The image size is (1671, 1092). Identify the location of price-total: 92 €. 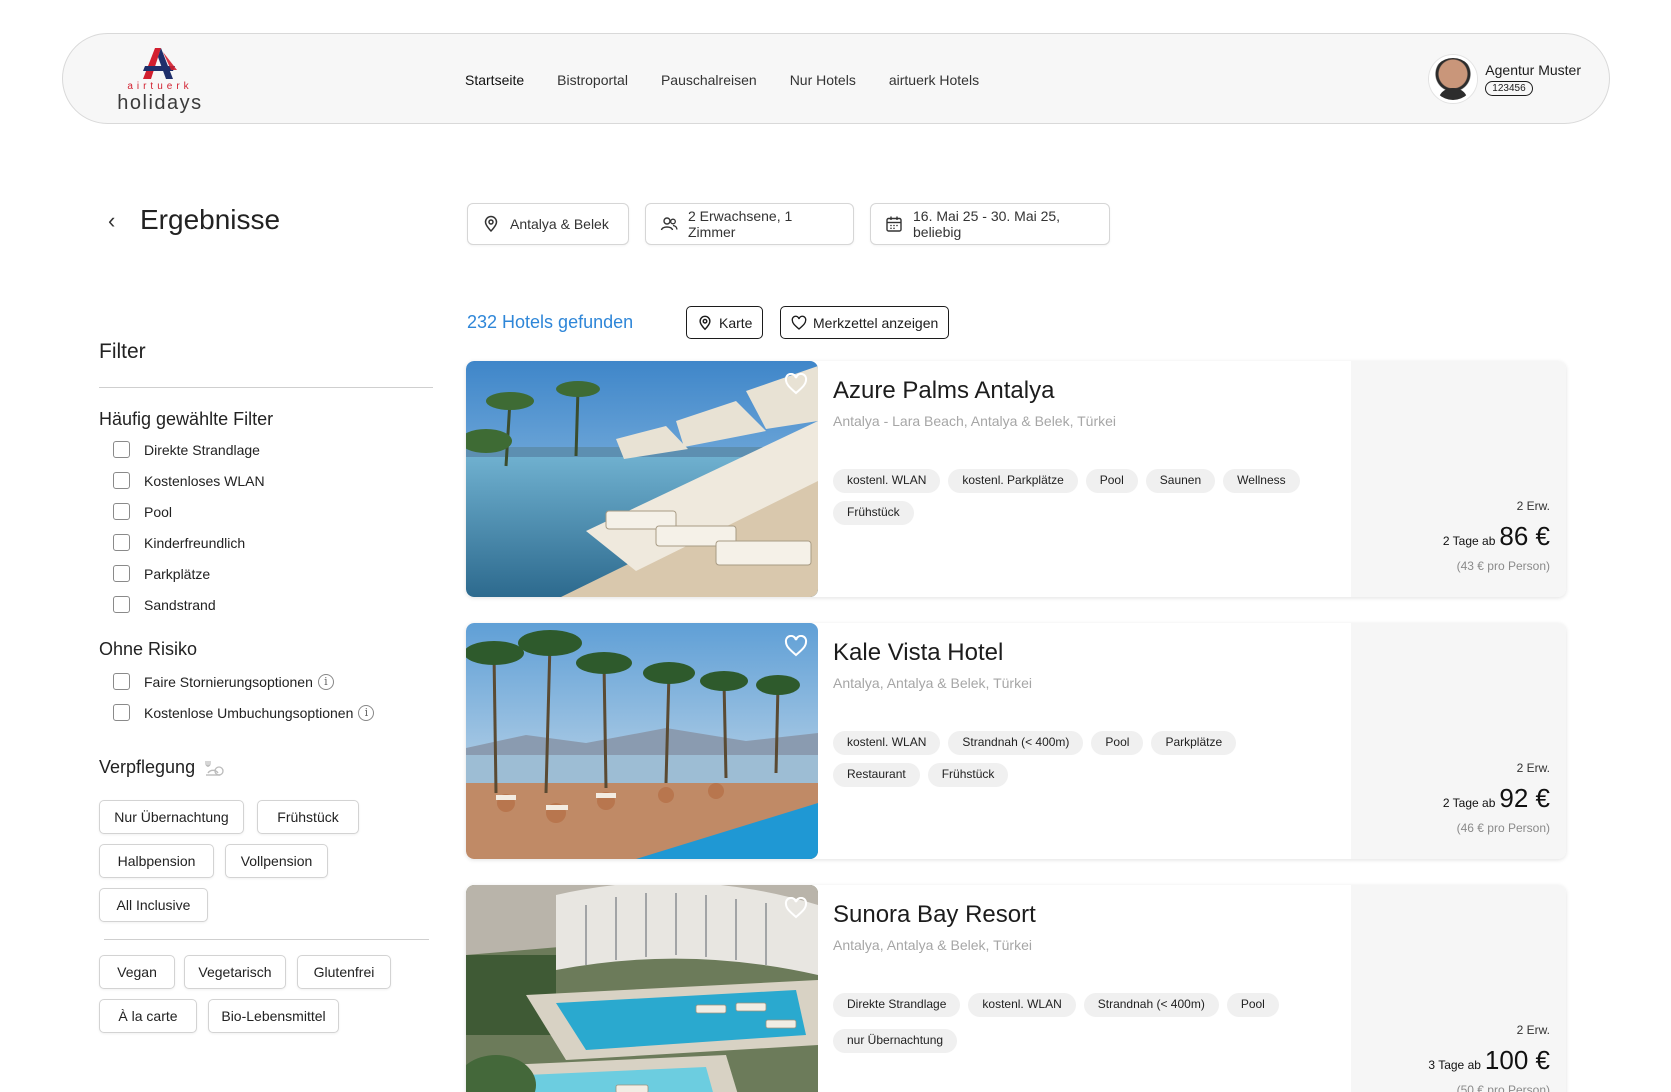
(1524, 798).